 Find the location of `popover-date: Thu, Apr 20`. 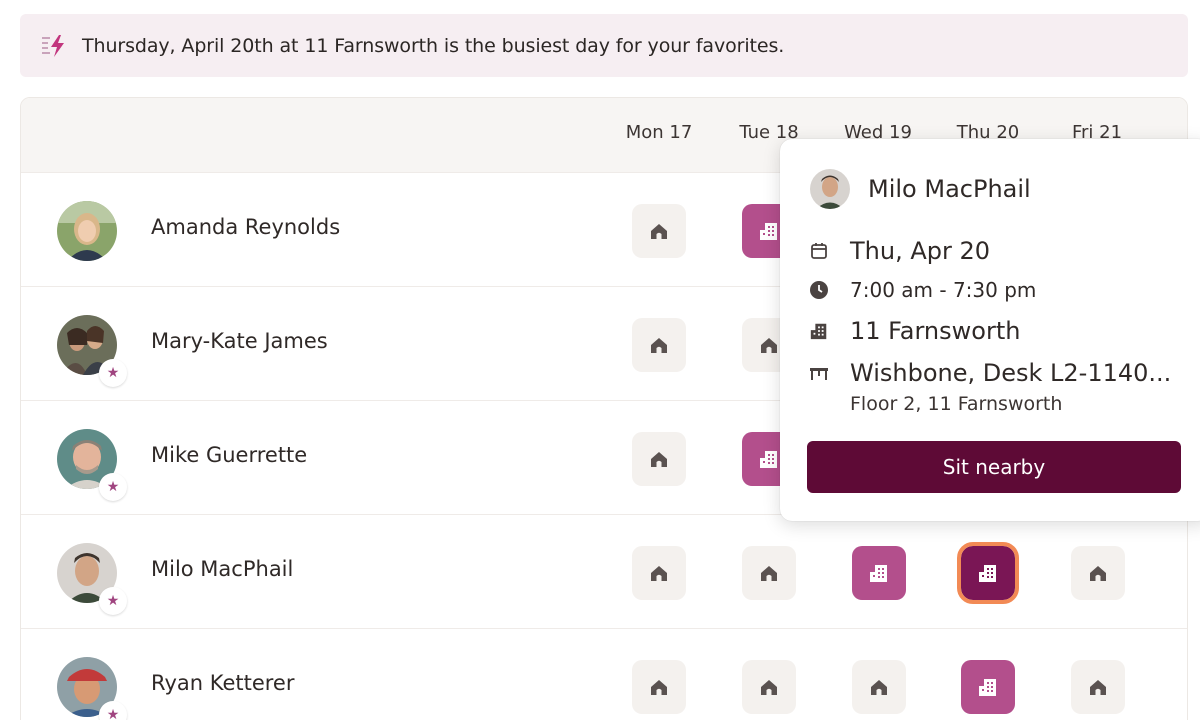

popover-date: Thu, Apr 20 is located at coordinates (920, 251).